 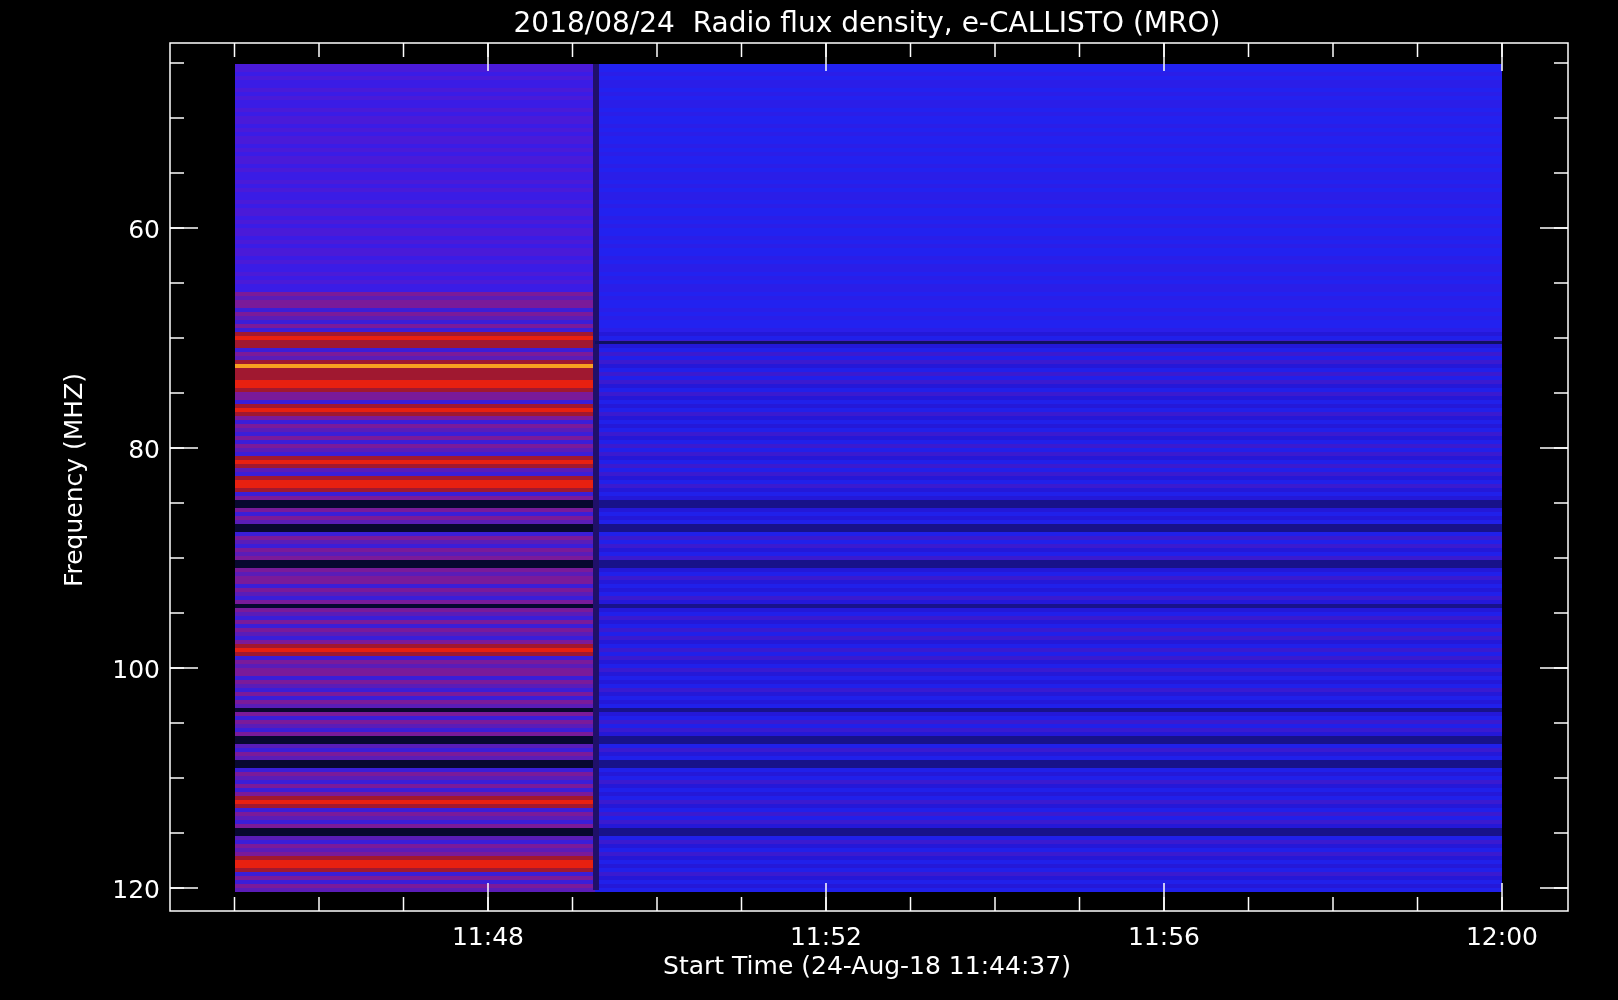 I want to click on chart-title: 2018/08/24 Radio flux density, e-CALLISTO (MRO), so click(x=867, y=22).